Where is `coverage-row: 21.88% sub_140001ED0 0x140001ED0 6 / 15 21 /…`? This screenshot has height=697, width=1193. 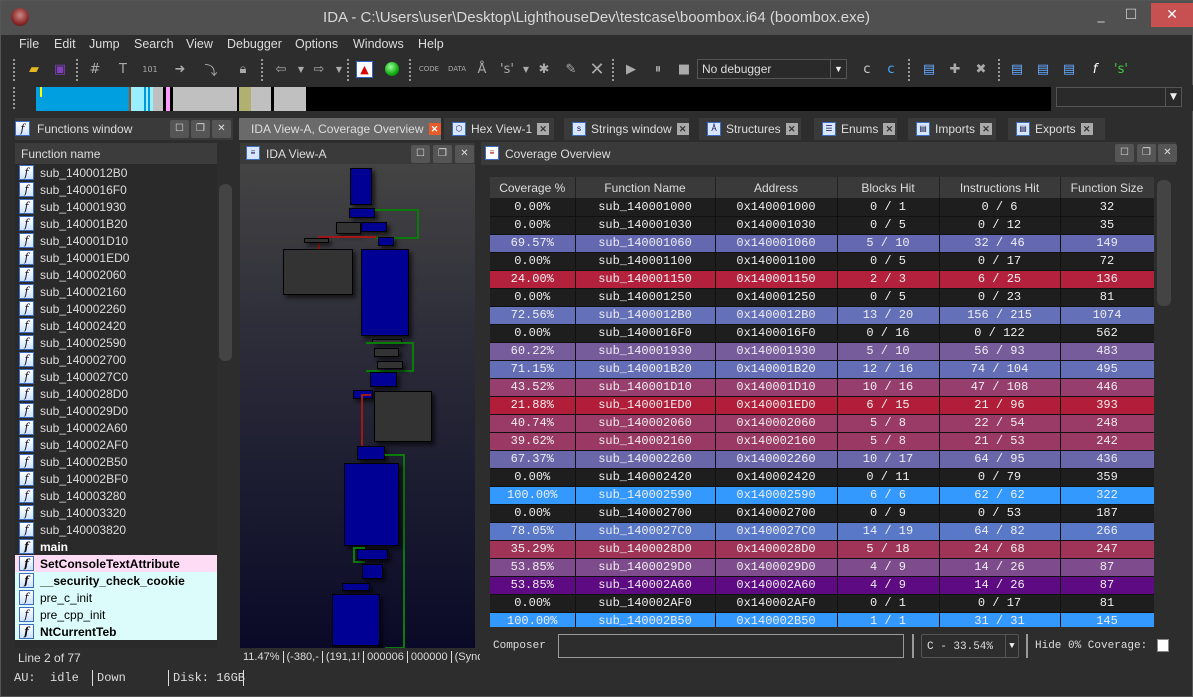 coverage-row: 21.88% sub_140001ED0 0x140001ED0 6 / 15 21 /… is located at coordinates (822, 405).